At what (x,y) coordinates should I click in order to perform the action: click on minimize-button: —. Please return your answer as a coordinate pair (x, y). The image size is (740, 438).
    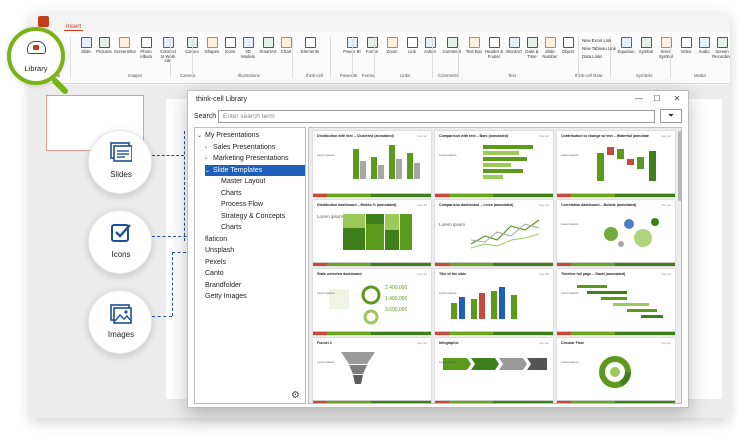
    Looking at the image, I should click on (639, 99).